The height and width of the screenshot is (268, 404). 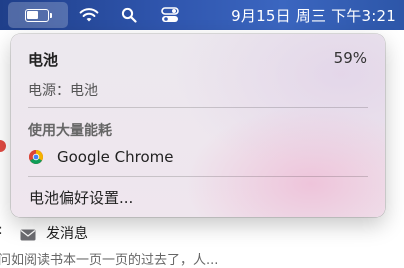 What do you see at coordinates (129, 15) in the screenshot?
I see `spotlight-search-icon` at bounding box center [129, 15].